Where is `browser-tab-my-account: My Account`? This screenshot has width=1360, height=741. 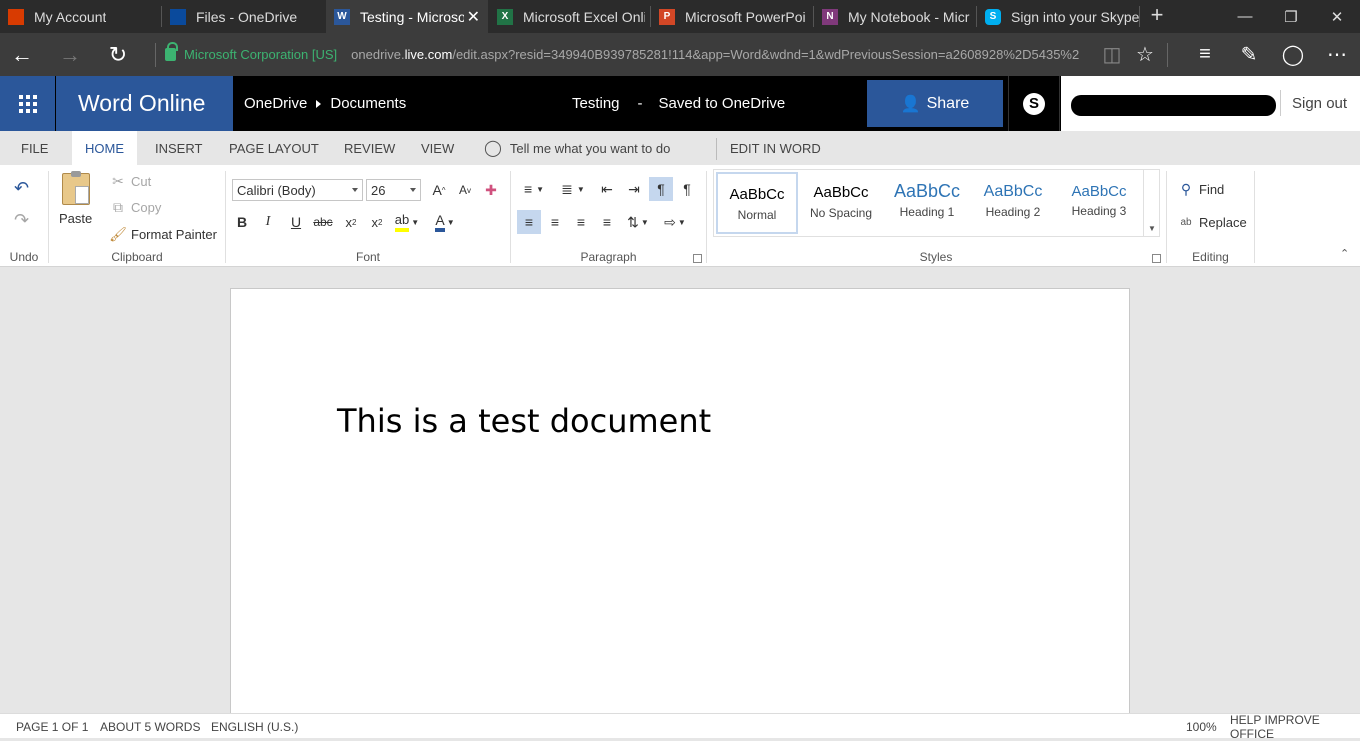
browser-tab-my-account: My Account is located at coordinates (80, 16).